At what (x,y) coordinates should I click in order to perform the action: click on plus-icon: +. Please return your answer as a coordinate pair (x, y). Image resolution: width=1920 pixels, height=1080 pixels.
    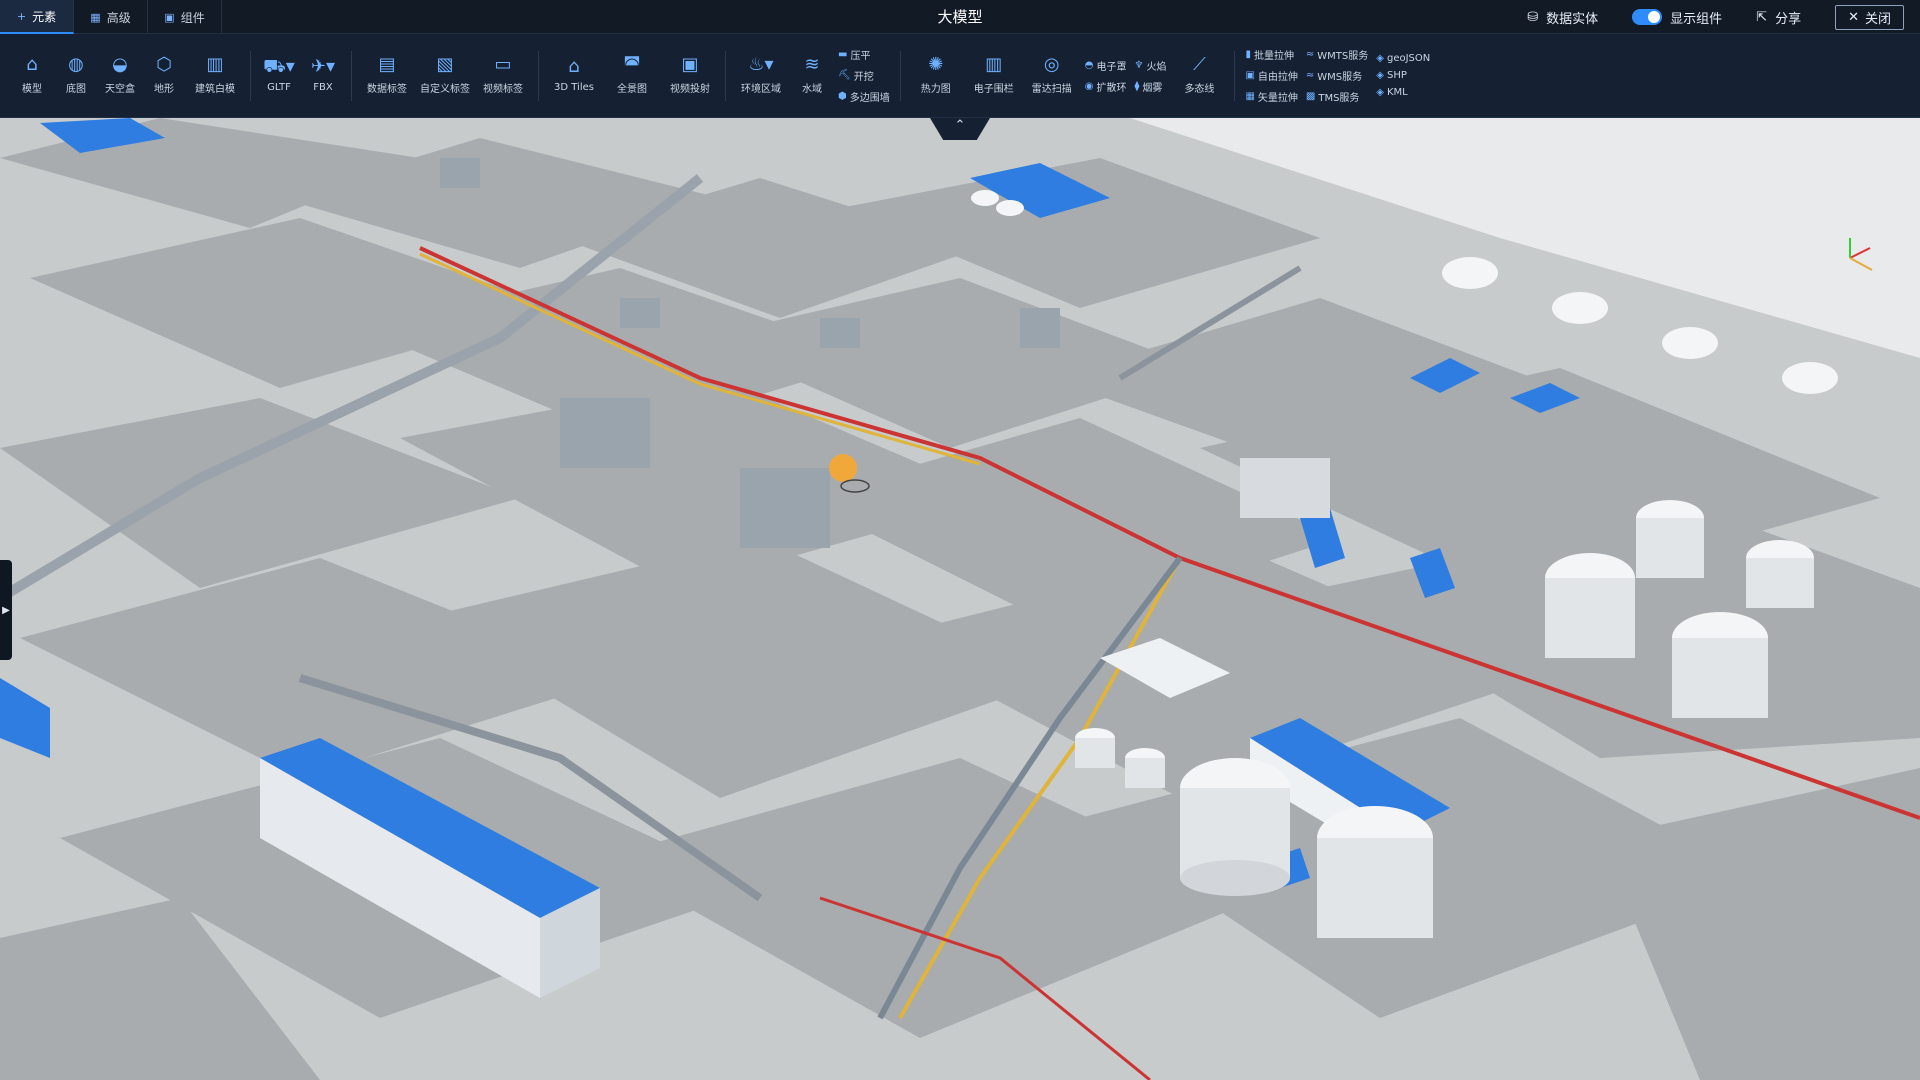
    Looking at the image, I should click on (21, 16).